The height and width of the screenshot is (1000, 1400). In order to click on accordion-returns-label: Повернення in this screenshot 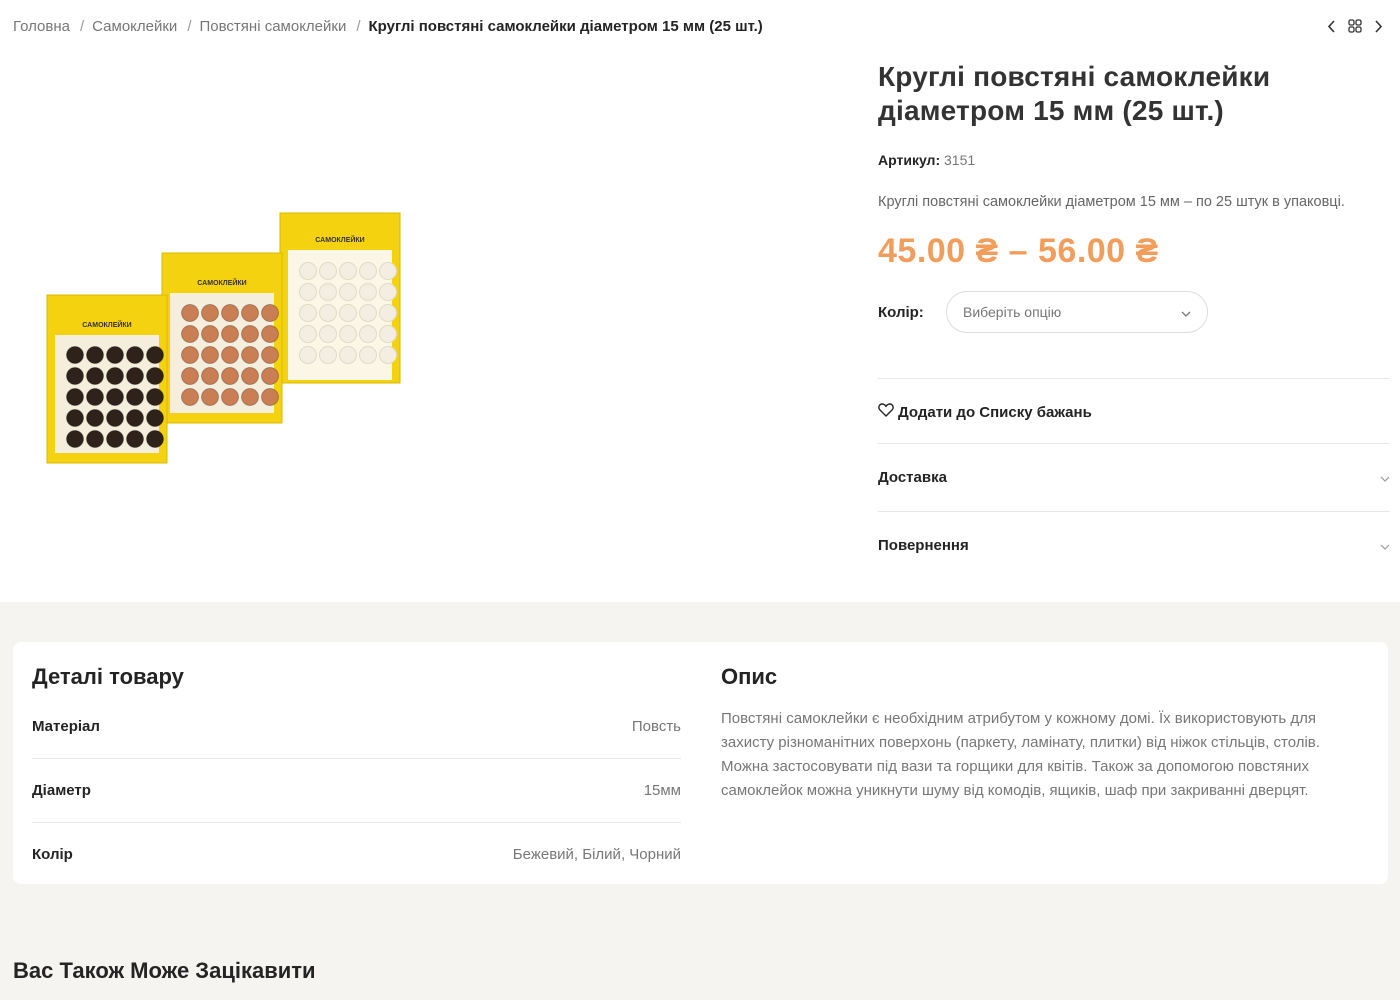, I will do `click(923, 545)`.